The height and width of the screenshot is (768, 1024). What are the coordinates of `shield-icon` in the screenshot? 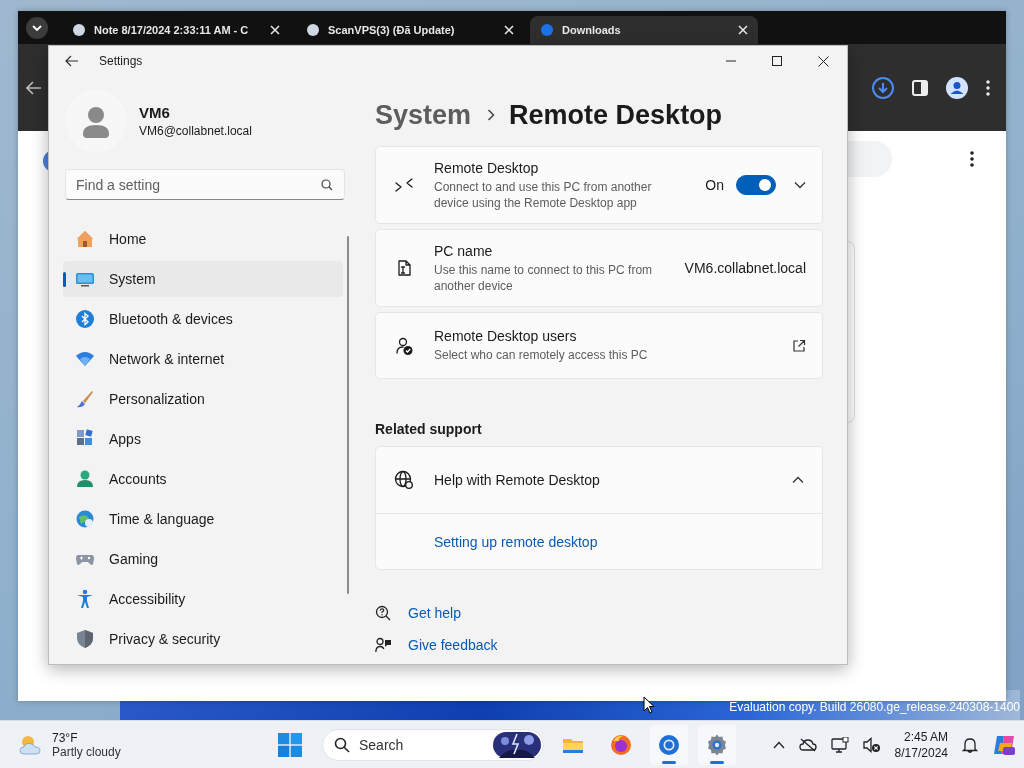 It's located at (85, 639).